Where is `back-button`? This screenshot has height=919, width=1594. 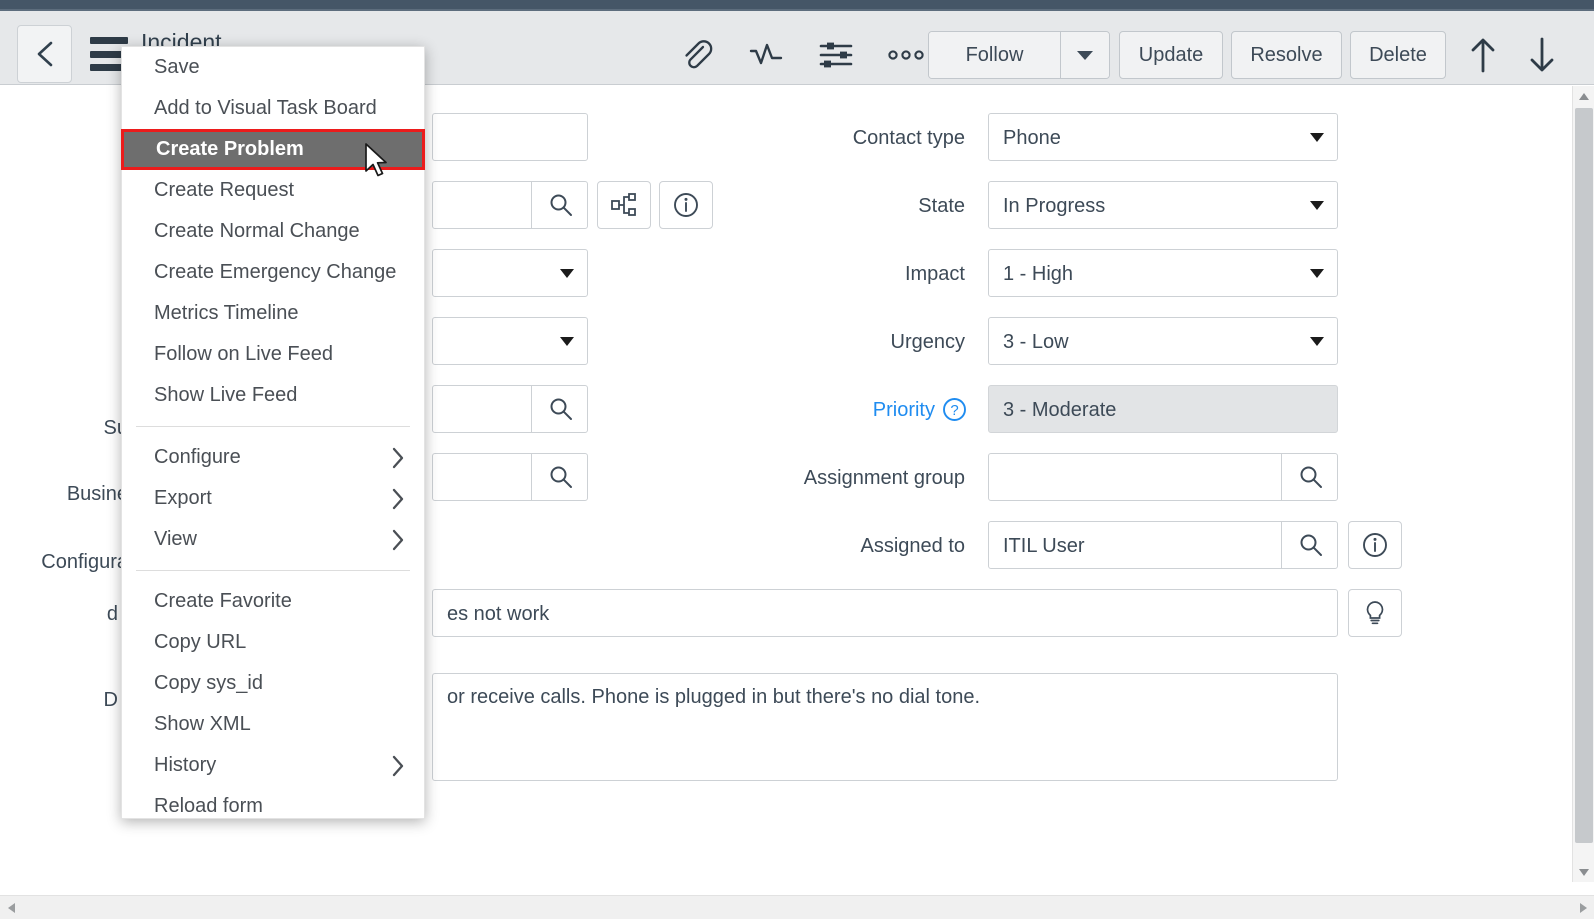 back-button is located at coordinates (44, 54).